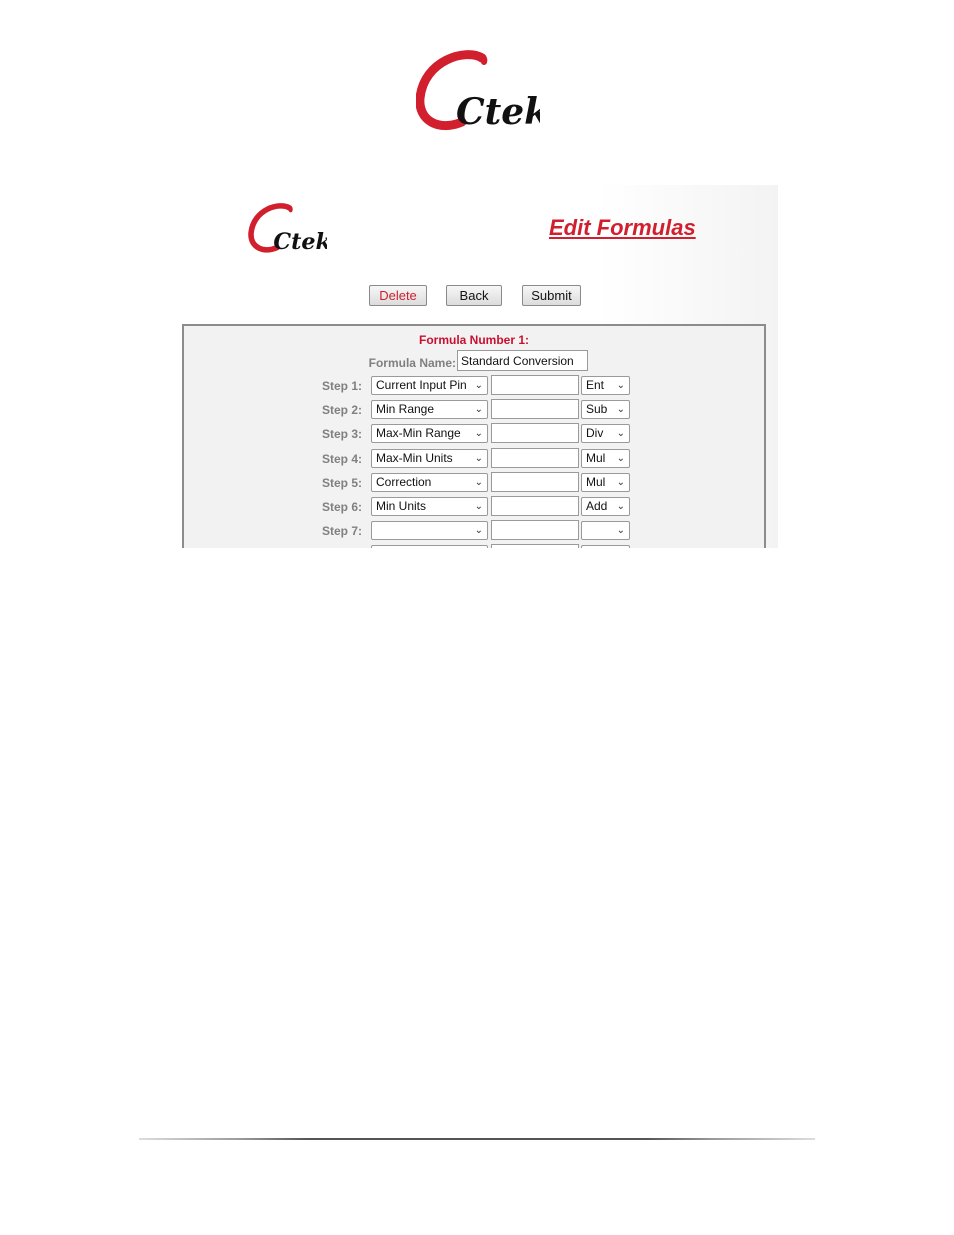 The width and height of the screenshot is (954, 1235). I want to click on ctek-logo-text: Ctek, so click(498, 112).